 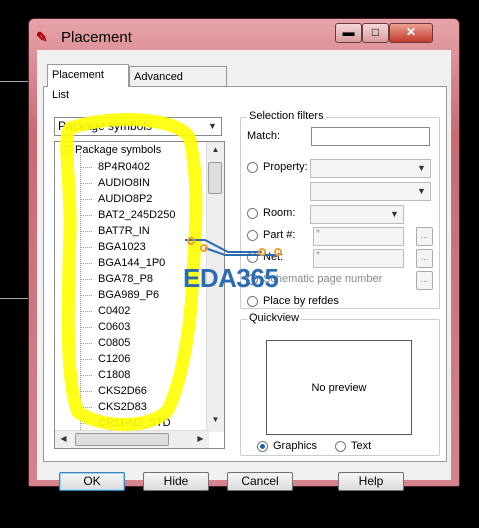 What do you see at coordinates (370, 168) in the screenshot?
I see `property-name-select: ▼` at bounding box center [370, 168].